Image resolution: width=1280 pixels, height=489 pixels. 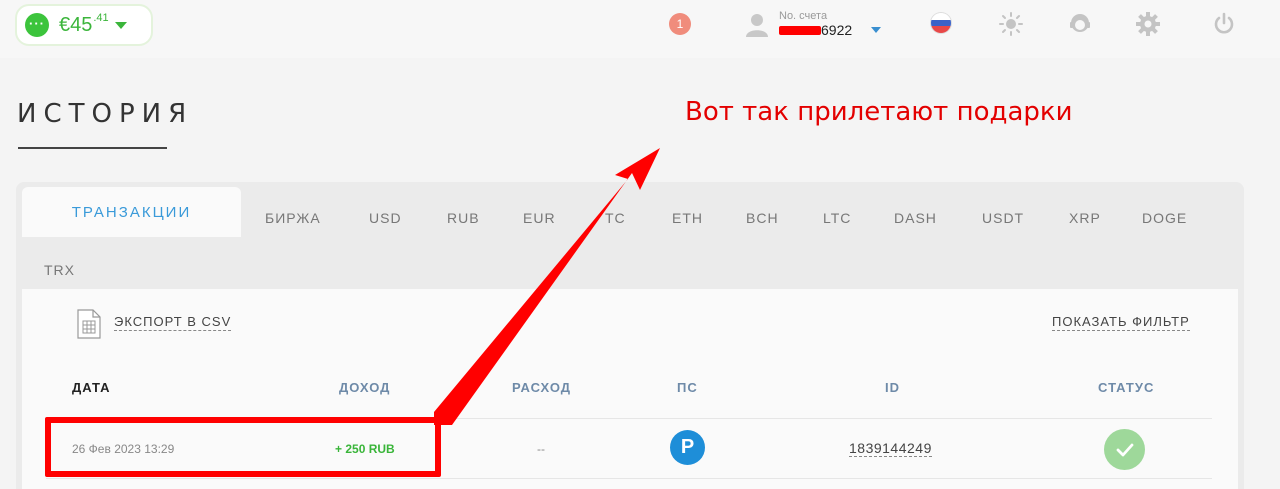 What do you see at coordinates (541, 449) in the screenshot?
I see `row-expense: --` at bounding box center [541, 449].